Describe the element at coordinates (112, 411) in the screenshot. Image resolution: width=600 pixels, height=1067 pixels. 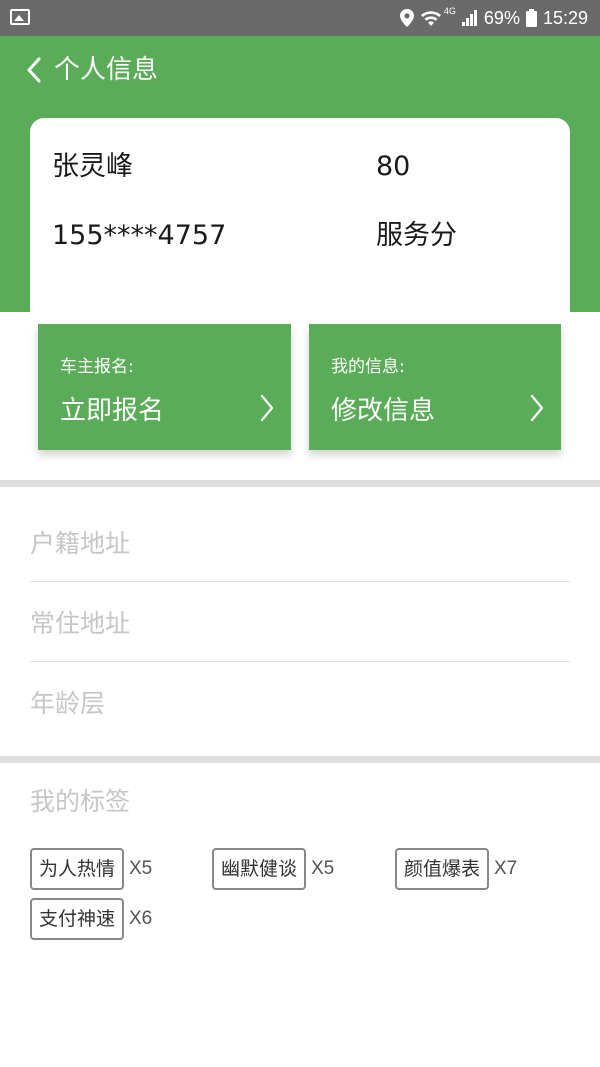
I see `owner-signup-label: 立即报名` at that location.